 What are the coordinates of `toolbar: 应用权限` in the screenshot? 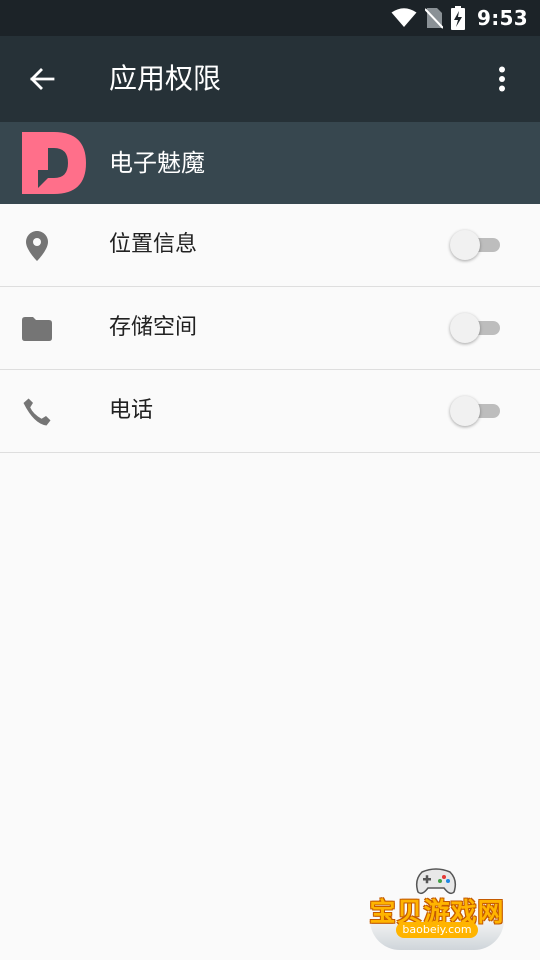 It's located at (270, 79).